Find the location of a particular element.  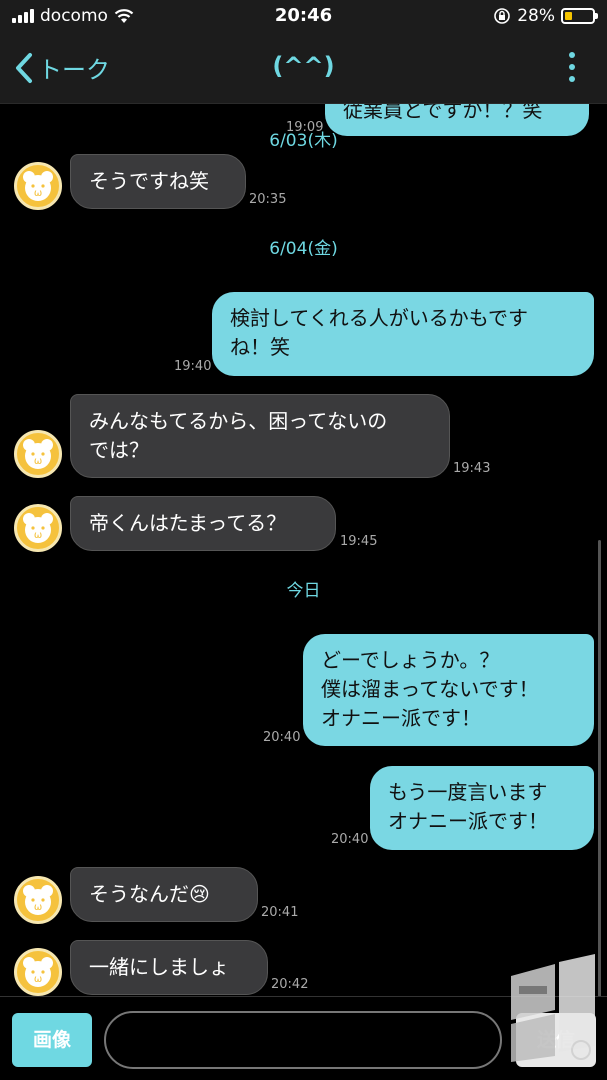

message-bubble-incoming: 帝くんはたまってる？ is located at coordinates (203, 523).